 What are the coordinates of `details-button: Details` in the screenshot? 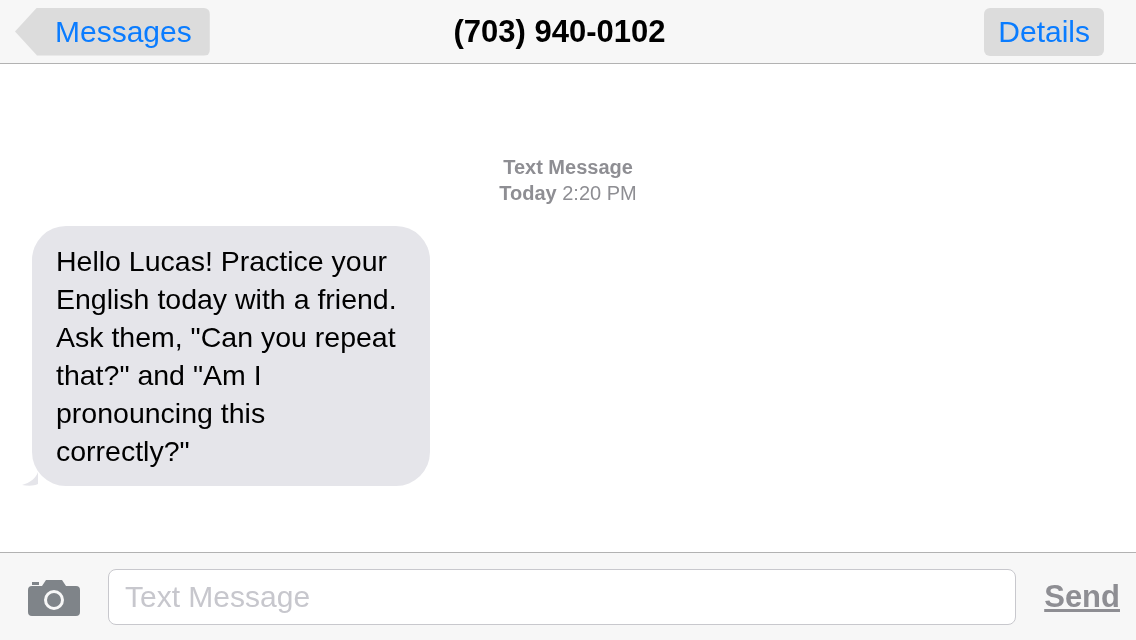 It's located at (1044, 31).